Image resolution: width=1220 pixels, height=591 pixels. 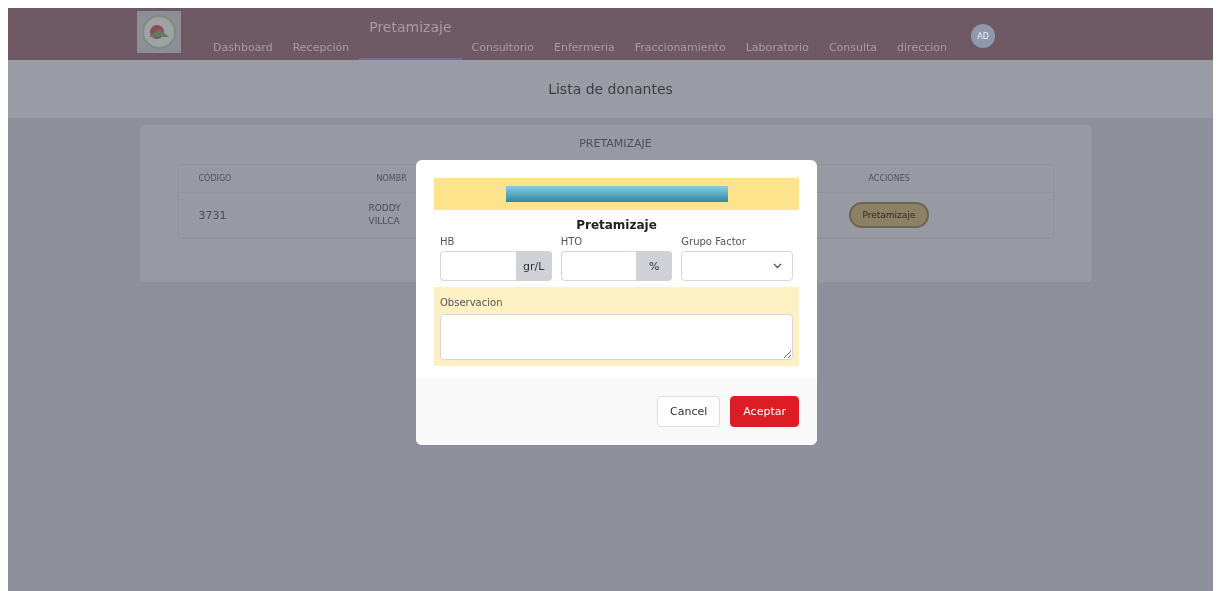 I want to click on cancel-button: Cancel, so click(x=689, y=411).